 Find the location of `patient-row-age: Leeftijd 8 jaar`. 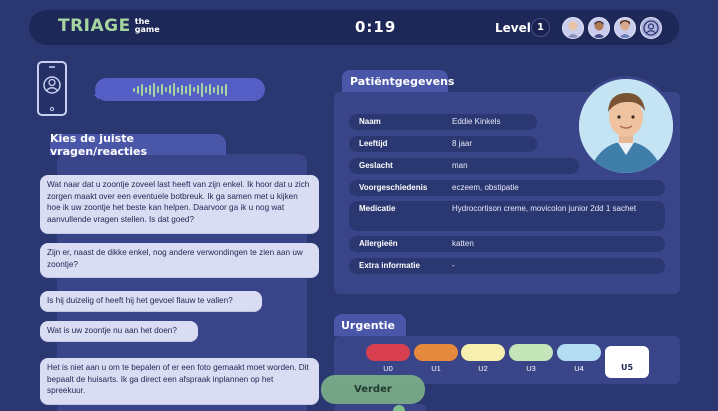

patient-row-age: Leeftijd 8 jaar is located at coordinates (443, 144).